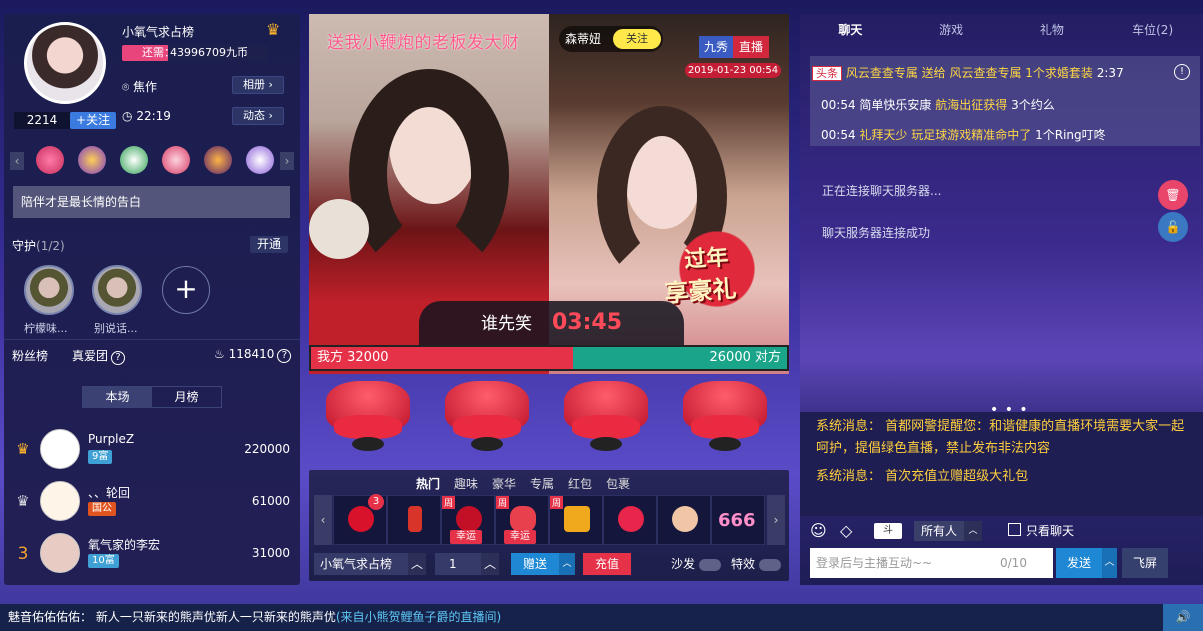 This screenshot has width=1203, height=631. I want to click on chevron-up-icon: ︿, so click(973, 531).